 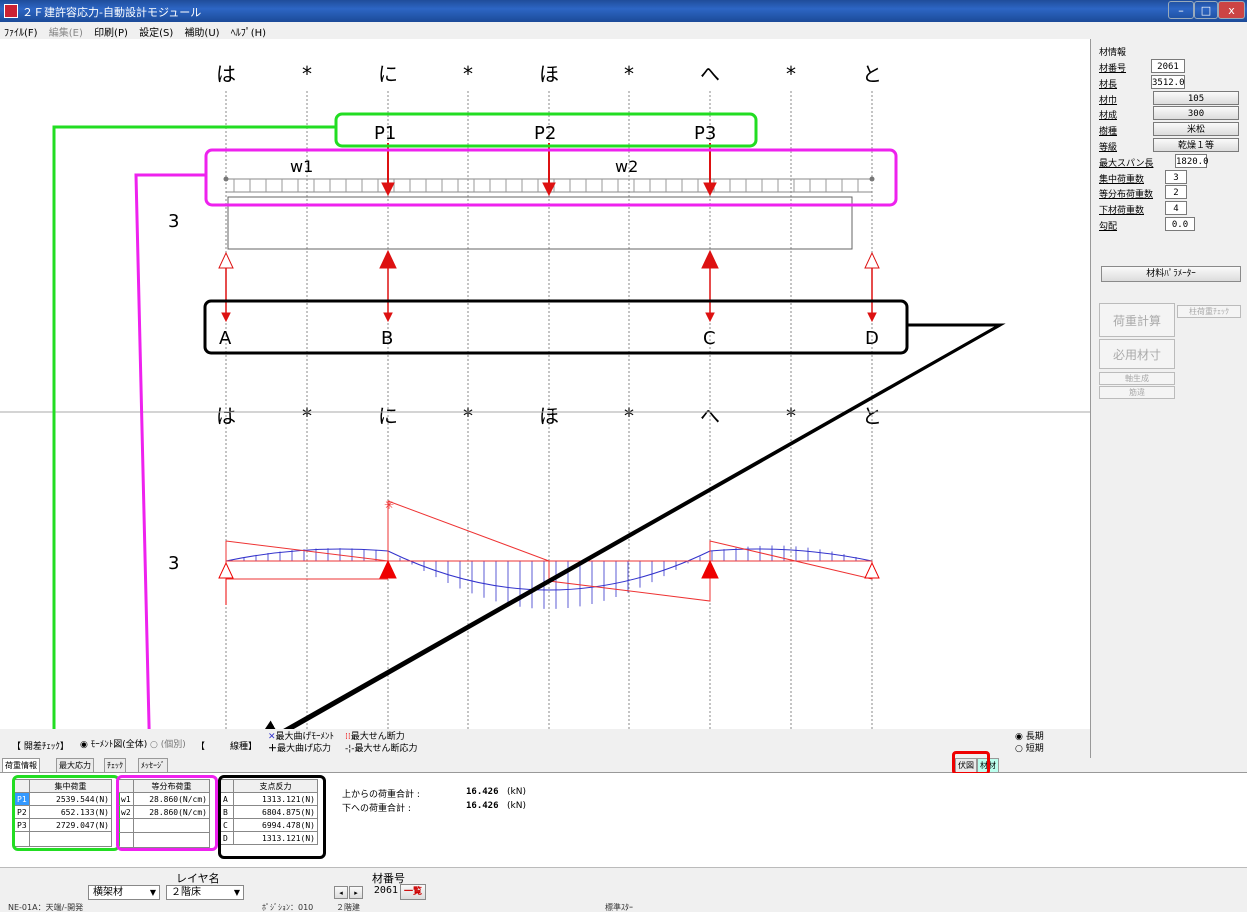 What do you see at coordinates (413, 892) in the screenshot?
I see `list-button: 一覧` at bounding box center [413, 892].